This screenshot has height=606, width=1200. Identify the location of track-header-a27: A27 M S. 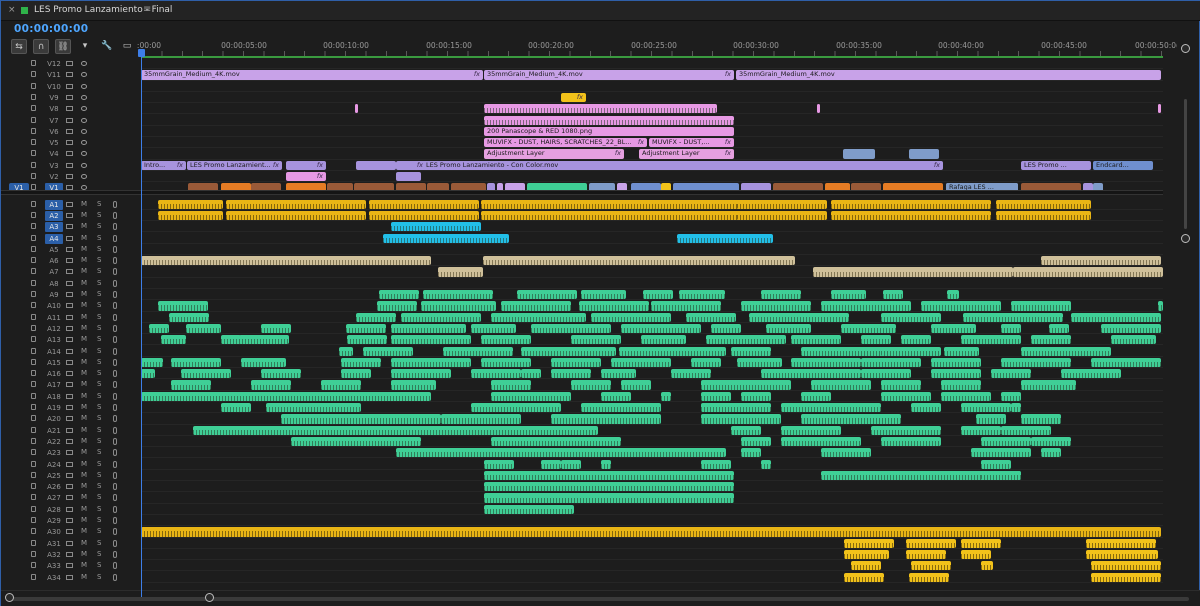
(70, 497).